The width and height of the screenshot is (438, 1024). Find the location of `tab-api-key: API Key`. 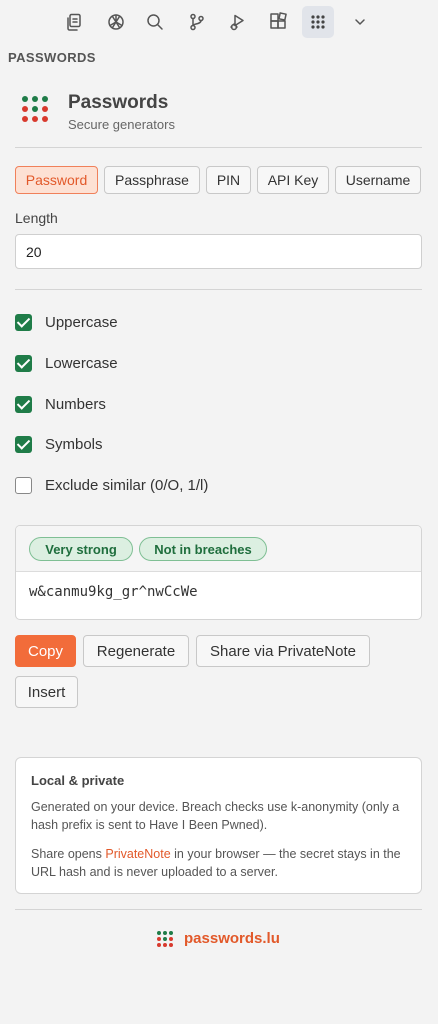

tab-api-key: API Key is located at coordinates (293, 180).